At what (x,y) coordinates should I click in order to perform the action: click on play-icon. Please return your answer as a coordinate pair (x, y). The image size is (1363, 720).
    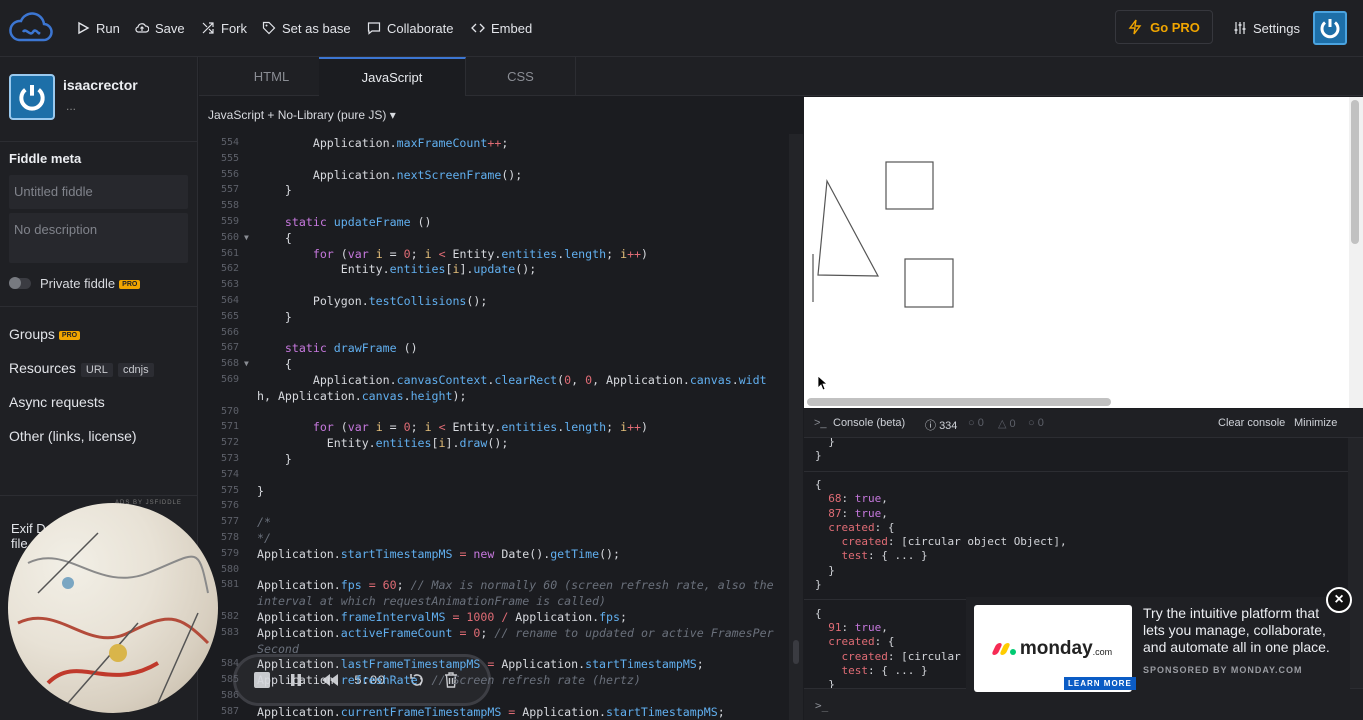
    Looking at the image, I should click on (84, 28).